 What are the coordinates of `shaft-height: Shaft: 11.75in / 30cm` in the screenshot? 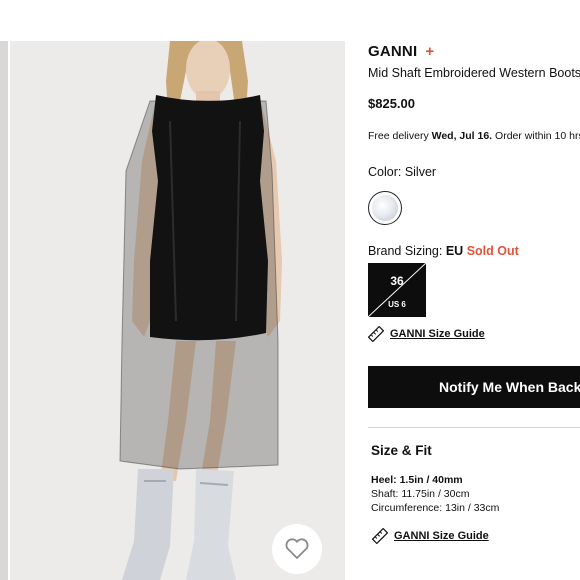 It's located at (420, 494).